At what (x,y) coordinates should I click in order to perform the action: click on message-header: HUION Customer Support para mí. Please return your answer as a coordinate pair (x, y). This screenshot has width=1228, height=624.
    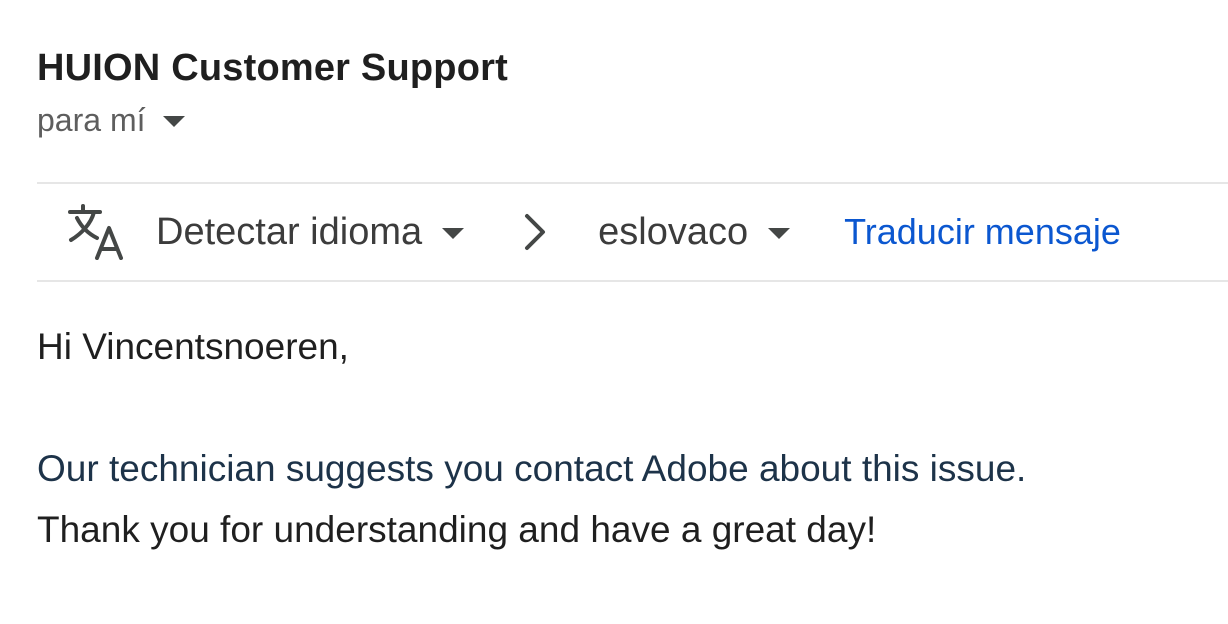
    Looking at the image, I should click on (632, 92).